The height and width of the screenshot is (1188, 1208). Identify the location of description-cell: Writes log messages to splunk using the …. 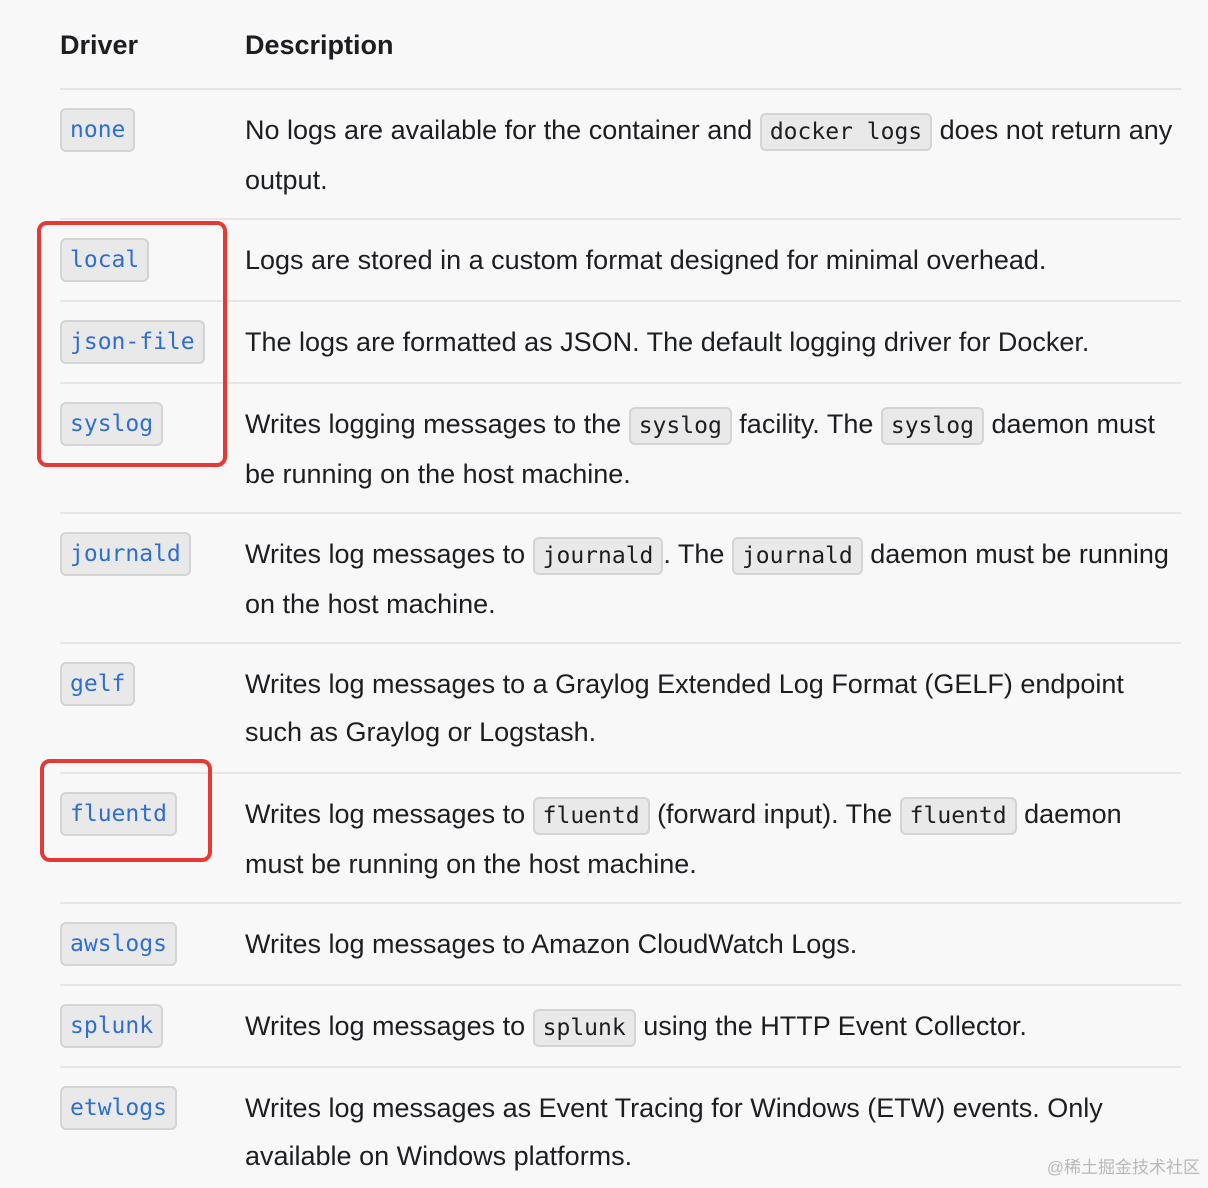
(713, 1027).